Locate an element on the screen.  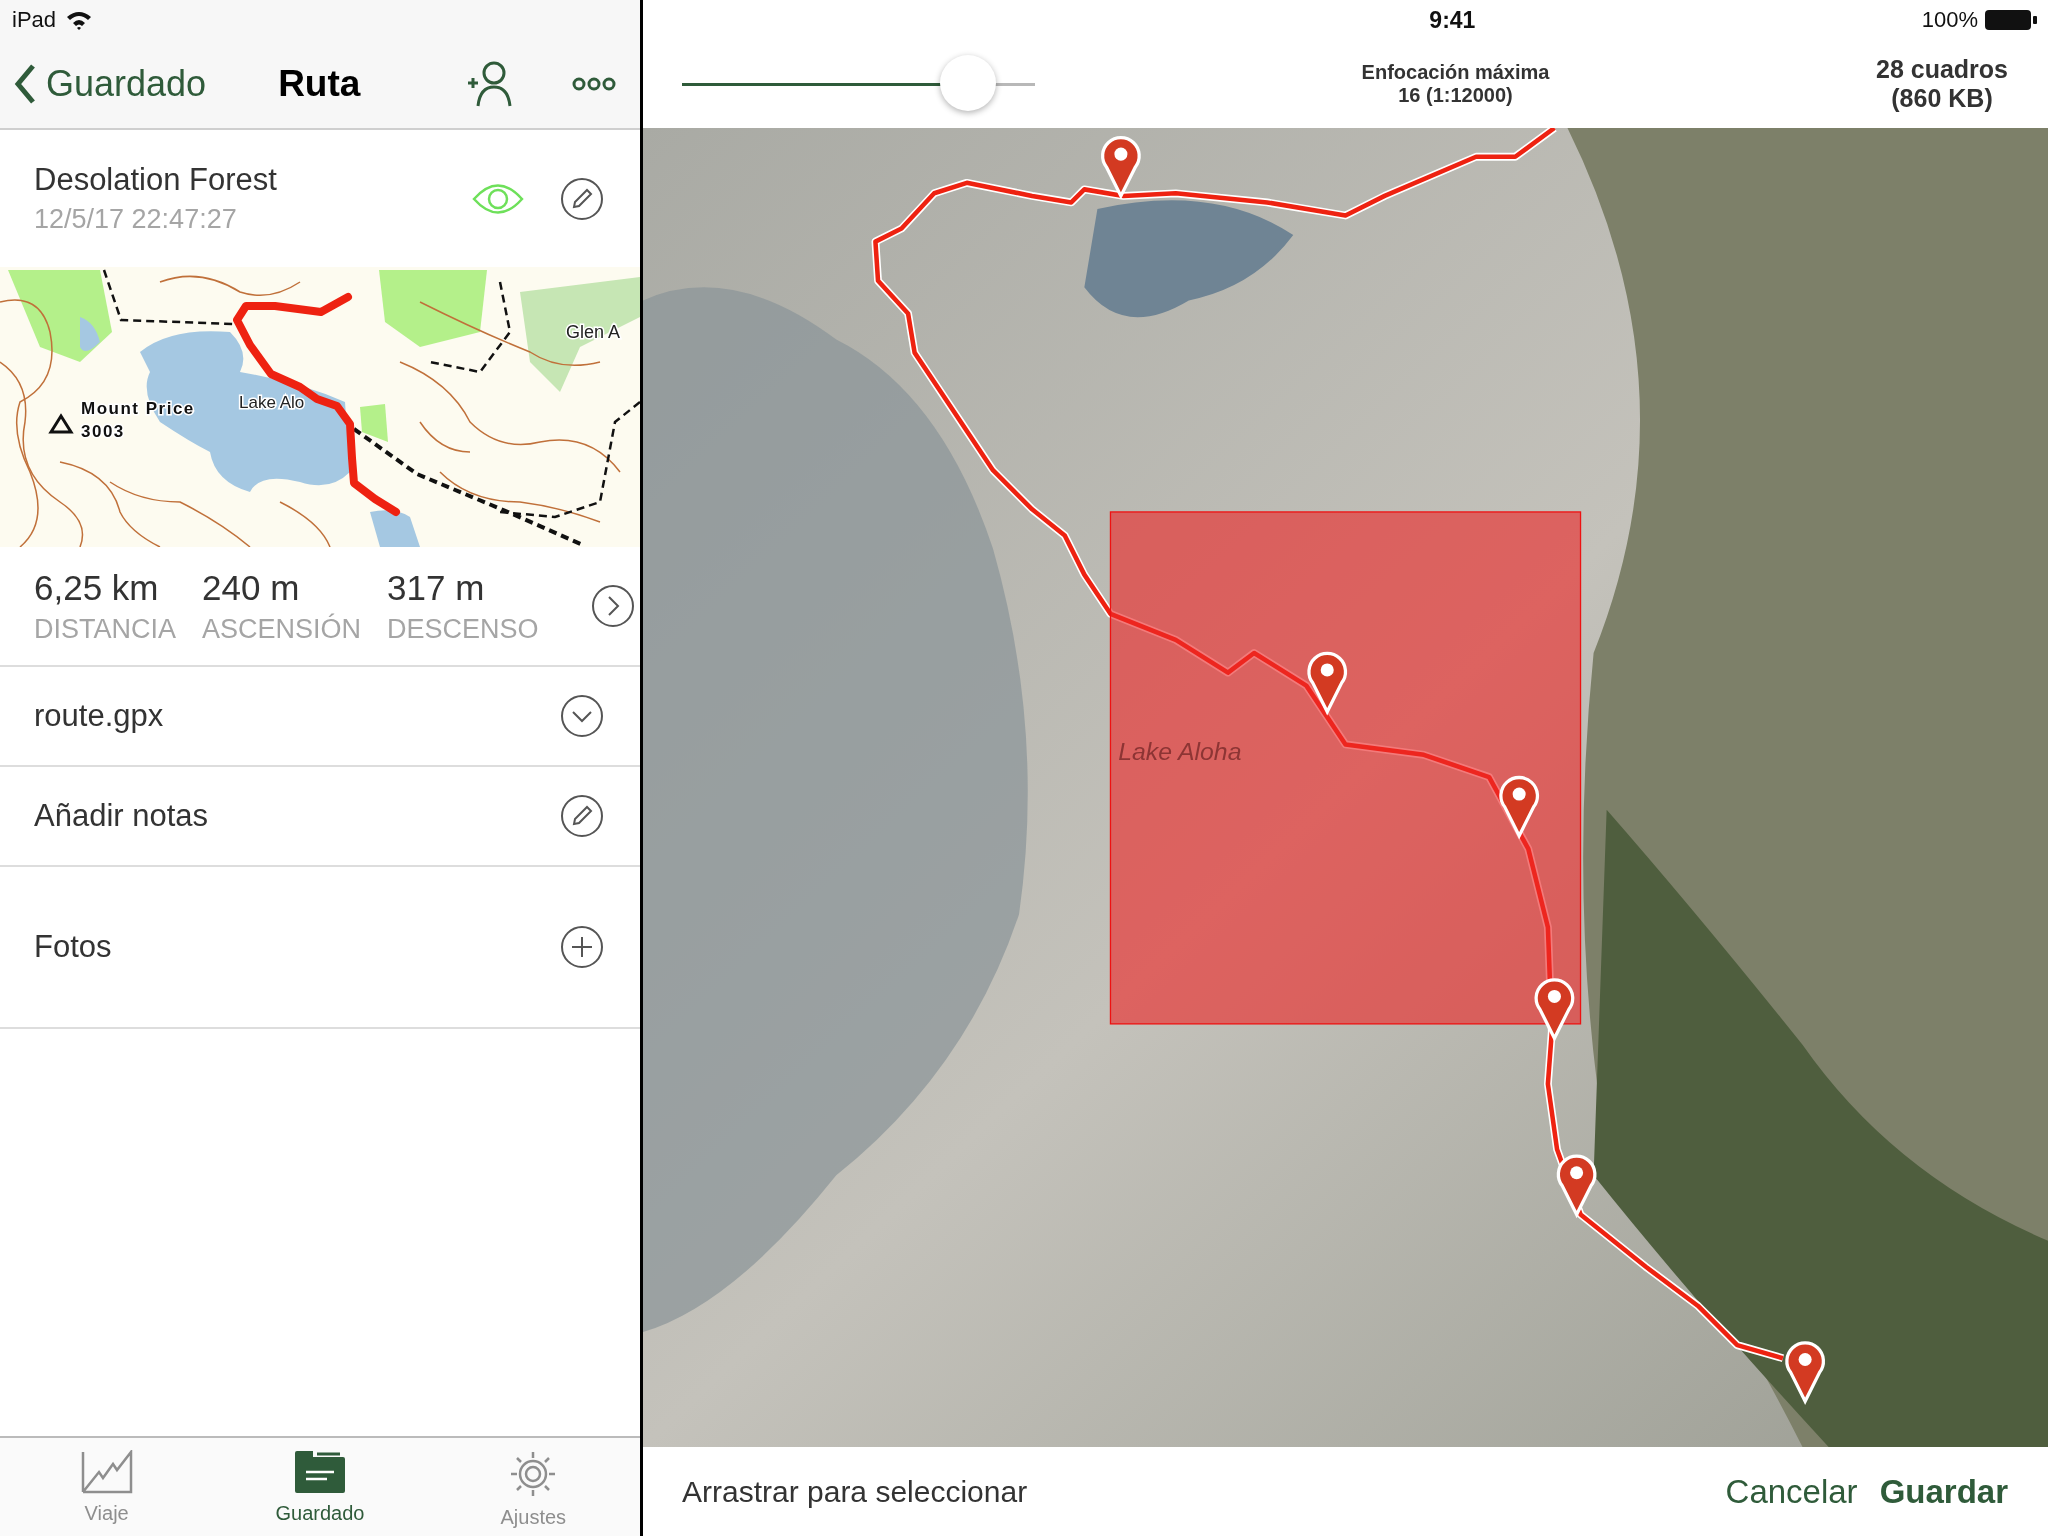
row-label: route.gpx is located at coordinates (99, 716).